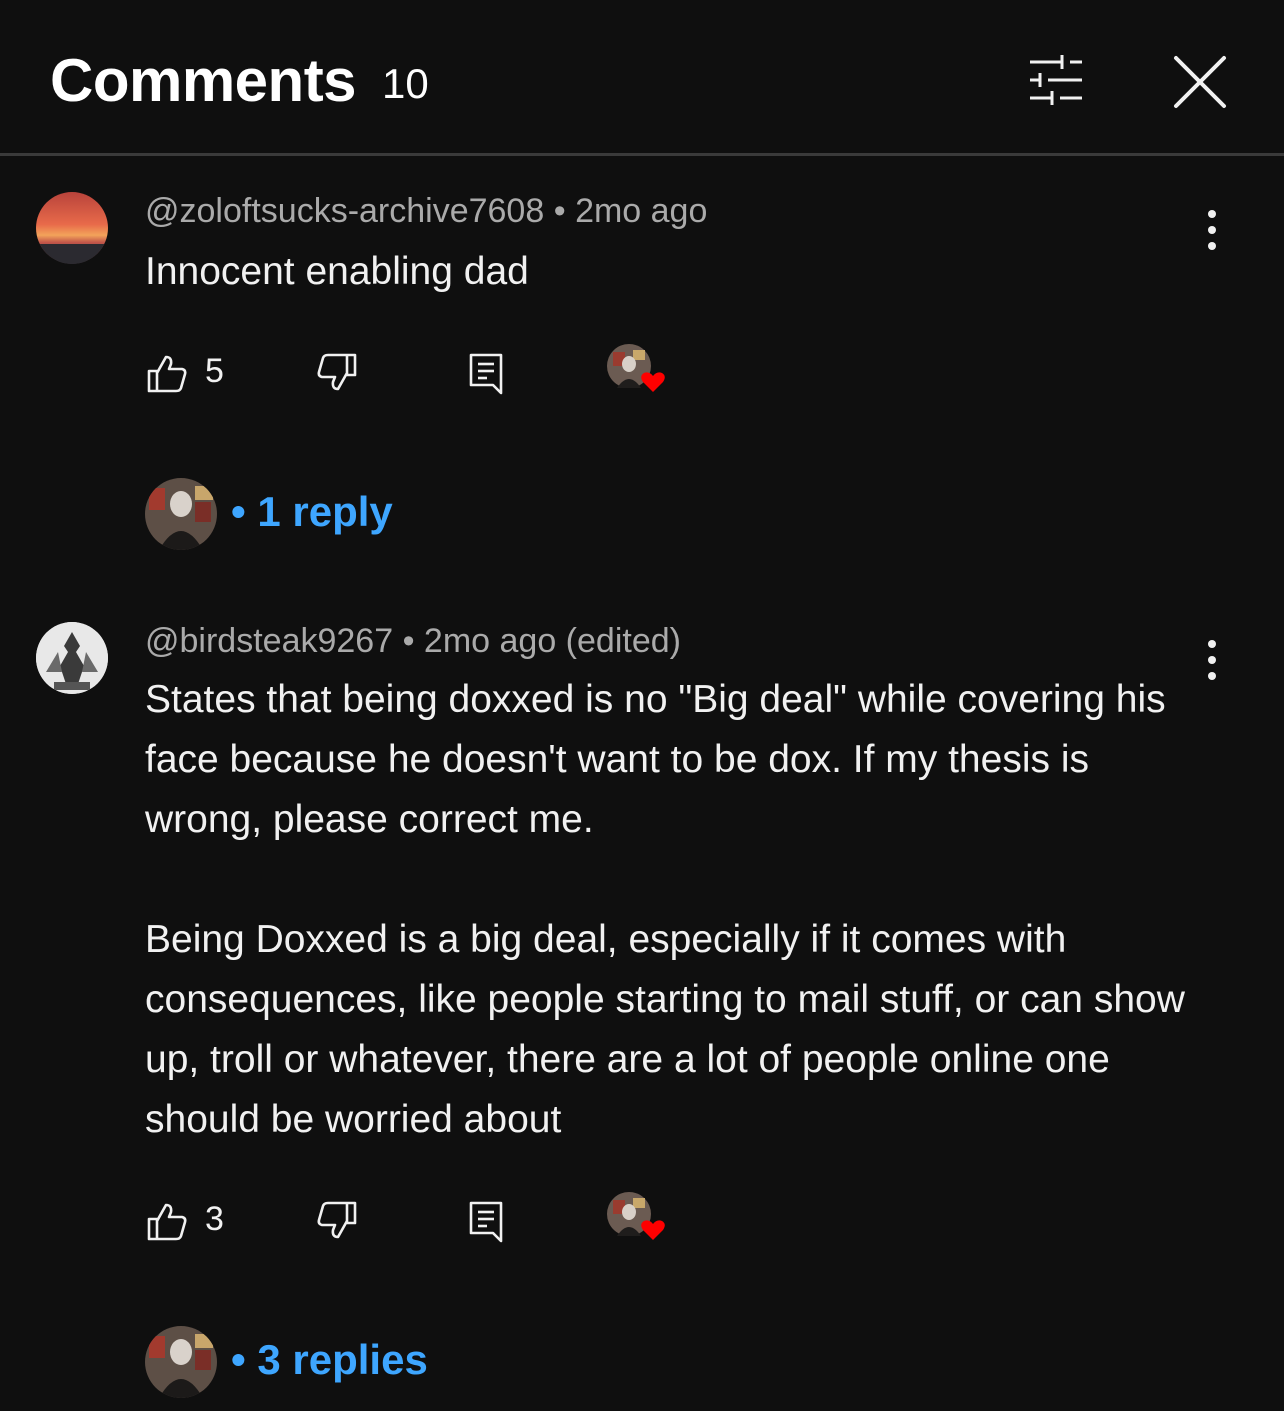 This screenshot has height=1411, width=1284. I want to click on close-icon, so click(1200, 82).